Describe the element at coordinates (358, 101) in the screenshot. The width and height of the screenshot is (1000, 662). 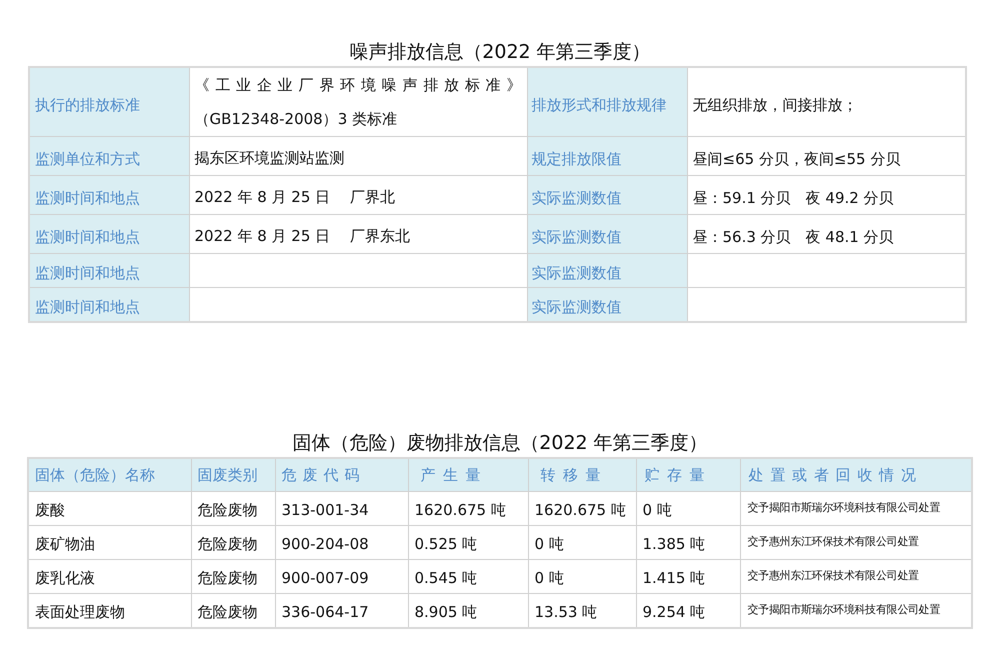
I see `table-cell: 《工业企业厂界环境噪声排放标准》（GB12348-2008）3 类标准` at that location.